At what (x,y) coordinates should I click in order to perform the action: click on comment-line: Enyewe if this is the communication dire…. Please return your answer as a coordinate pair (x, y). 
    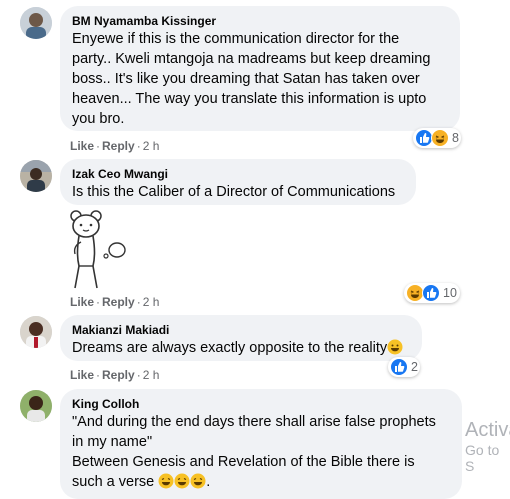
    Looking at the image, I should click on (236, 39).